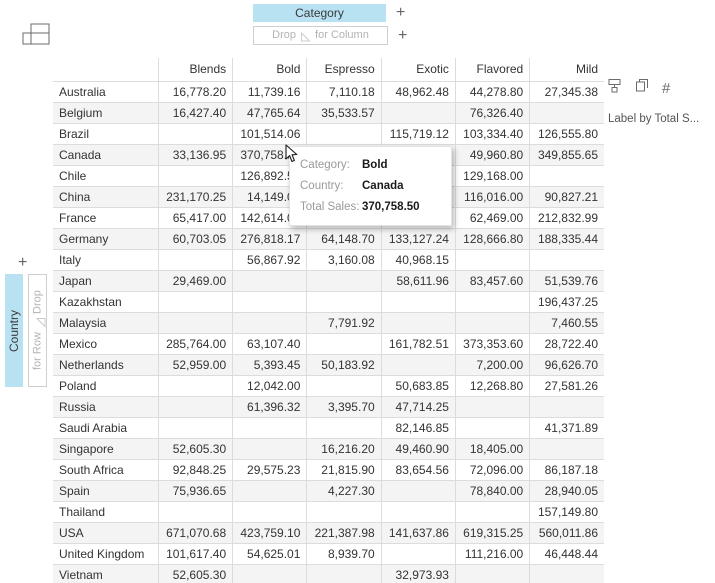  What do you see at coordinates (566, 364) in the screenshot?
I see `value-cell: 96,626.70` at bounding box center [566, 364].